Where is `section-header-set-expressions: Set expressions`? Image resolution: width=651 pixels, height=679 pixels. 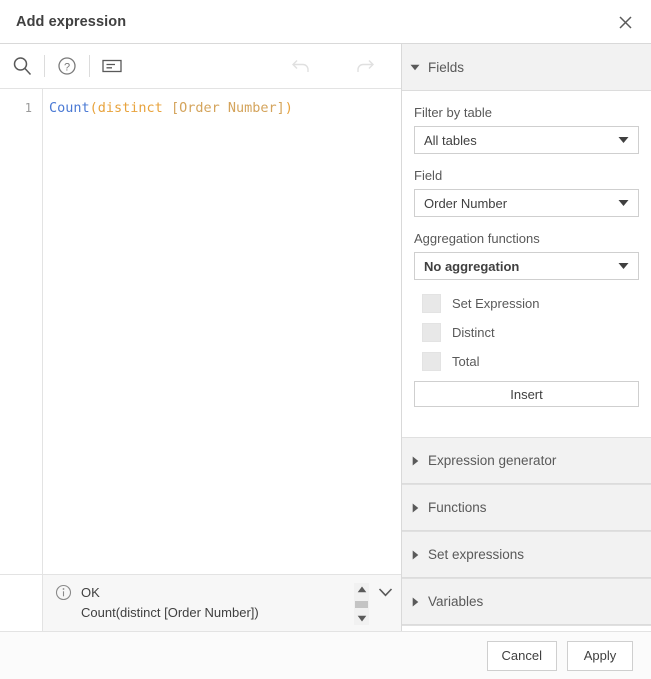 section-header-set-expressions: Set expressions is located at coordinates (526, 554).